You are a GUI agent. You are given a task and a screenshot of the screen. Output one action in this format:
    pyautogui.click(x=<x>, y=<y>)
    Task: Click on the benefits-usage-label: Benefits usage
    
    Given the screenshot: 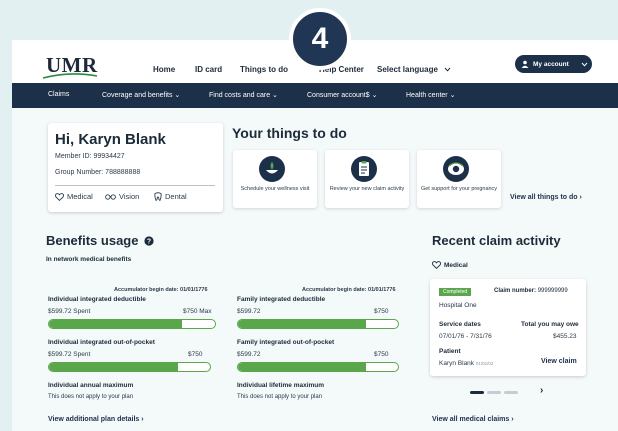 What is the action you would take?
    pyautogui.click(x=92, y=240)
    